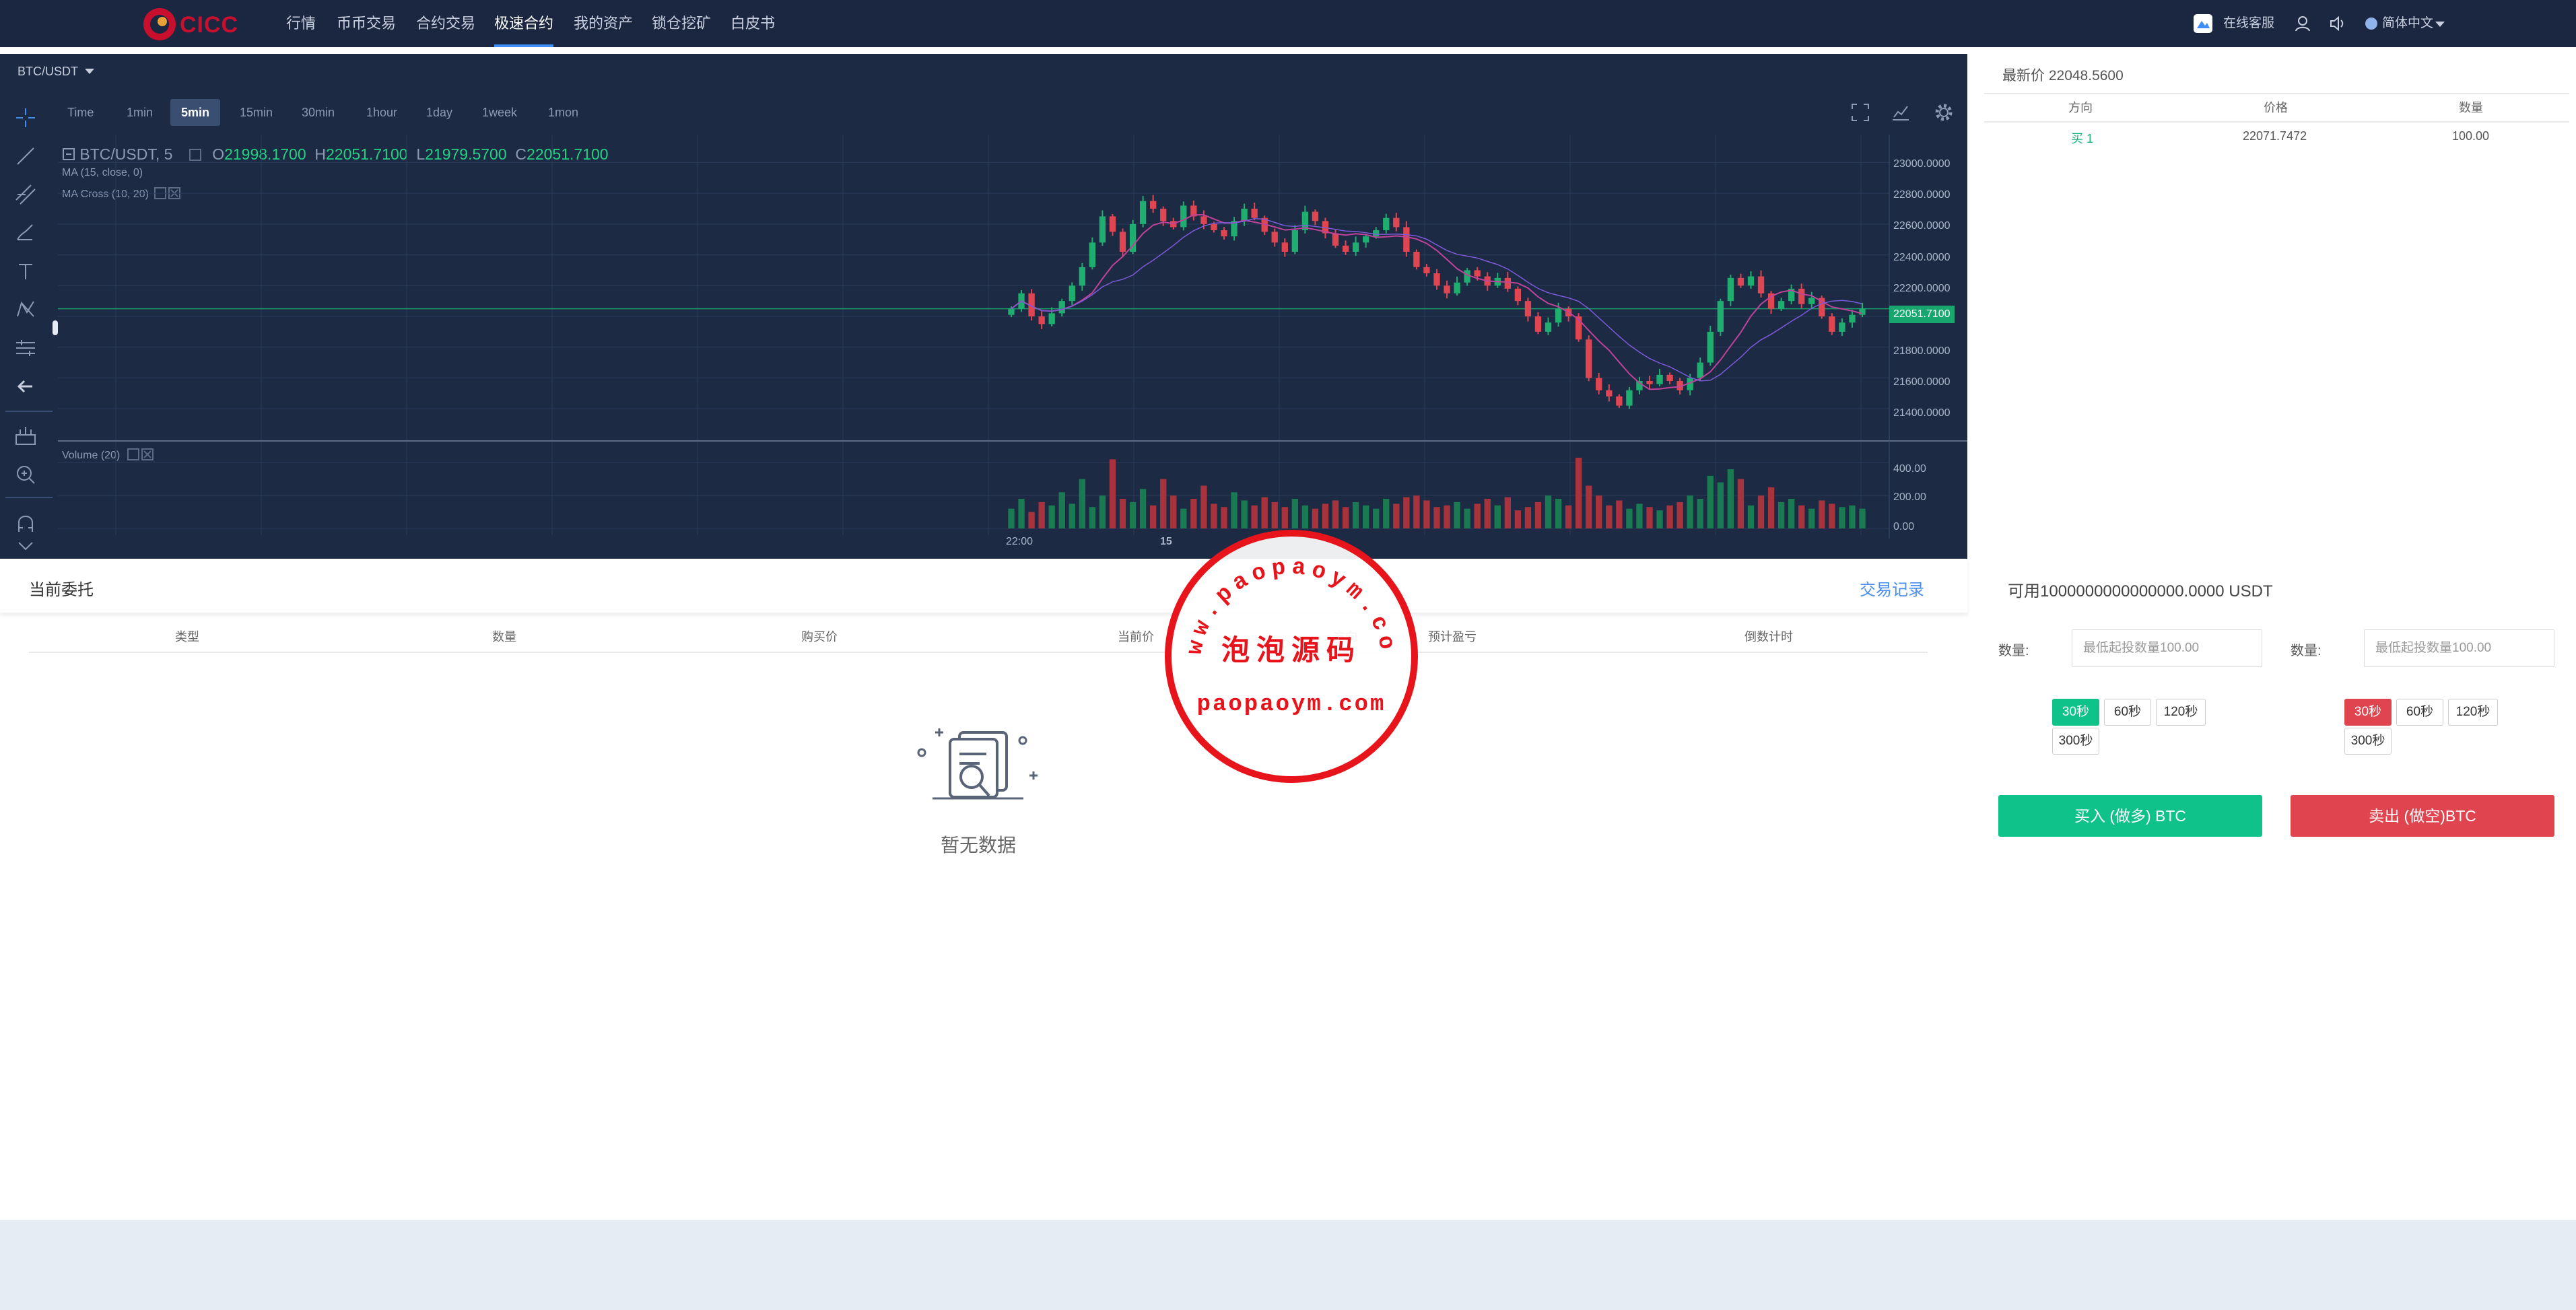  What do you see at coordinates (2368, 741) in the screenshot?
I see `sell-duration-300s: 300秒` at bounding box center [2368, 741].